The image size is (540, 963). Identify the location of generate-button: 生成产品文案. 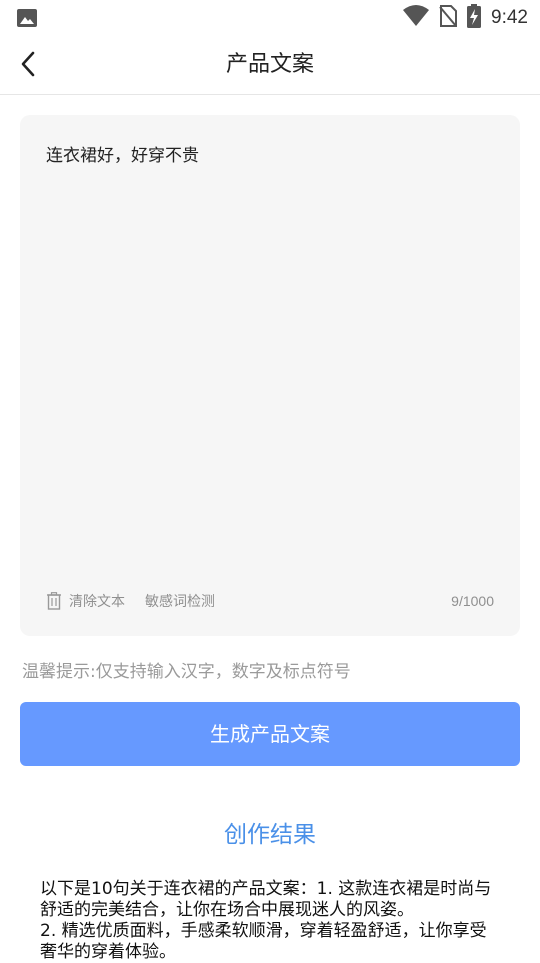
(270, 734).